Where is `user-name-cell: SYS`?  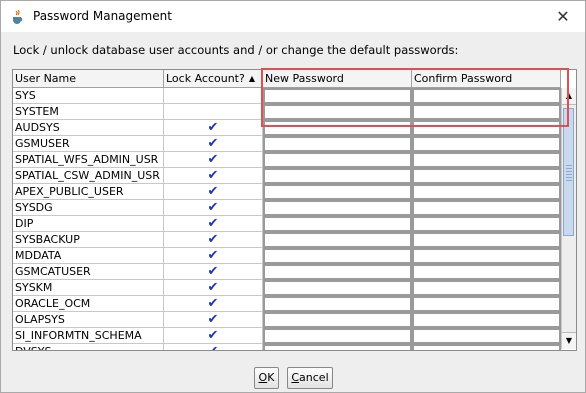
user-name-cell: SYS is located at coordinates (88, 96).